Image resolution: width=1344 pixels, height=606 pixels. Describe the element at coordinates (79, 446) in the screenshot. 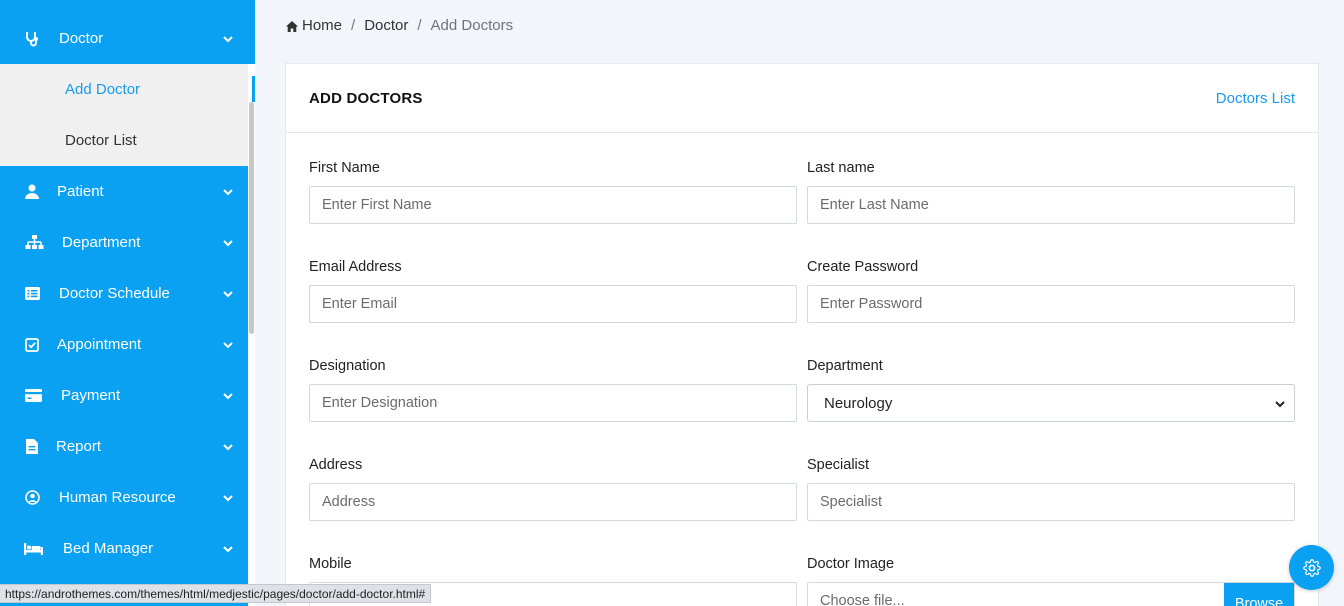

I see `sidebar-item-label: Report` at that location.